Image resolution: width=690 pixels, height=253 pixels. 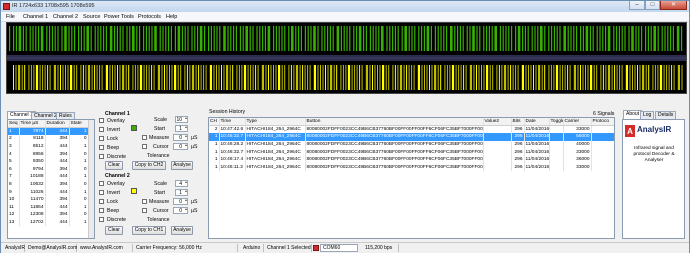 I want to click on ch1-lock-checkbox, so click(x=101, y=138).